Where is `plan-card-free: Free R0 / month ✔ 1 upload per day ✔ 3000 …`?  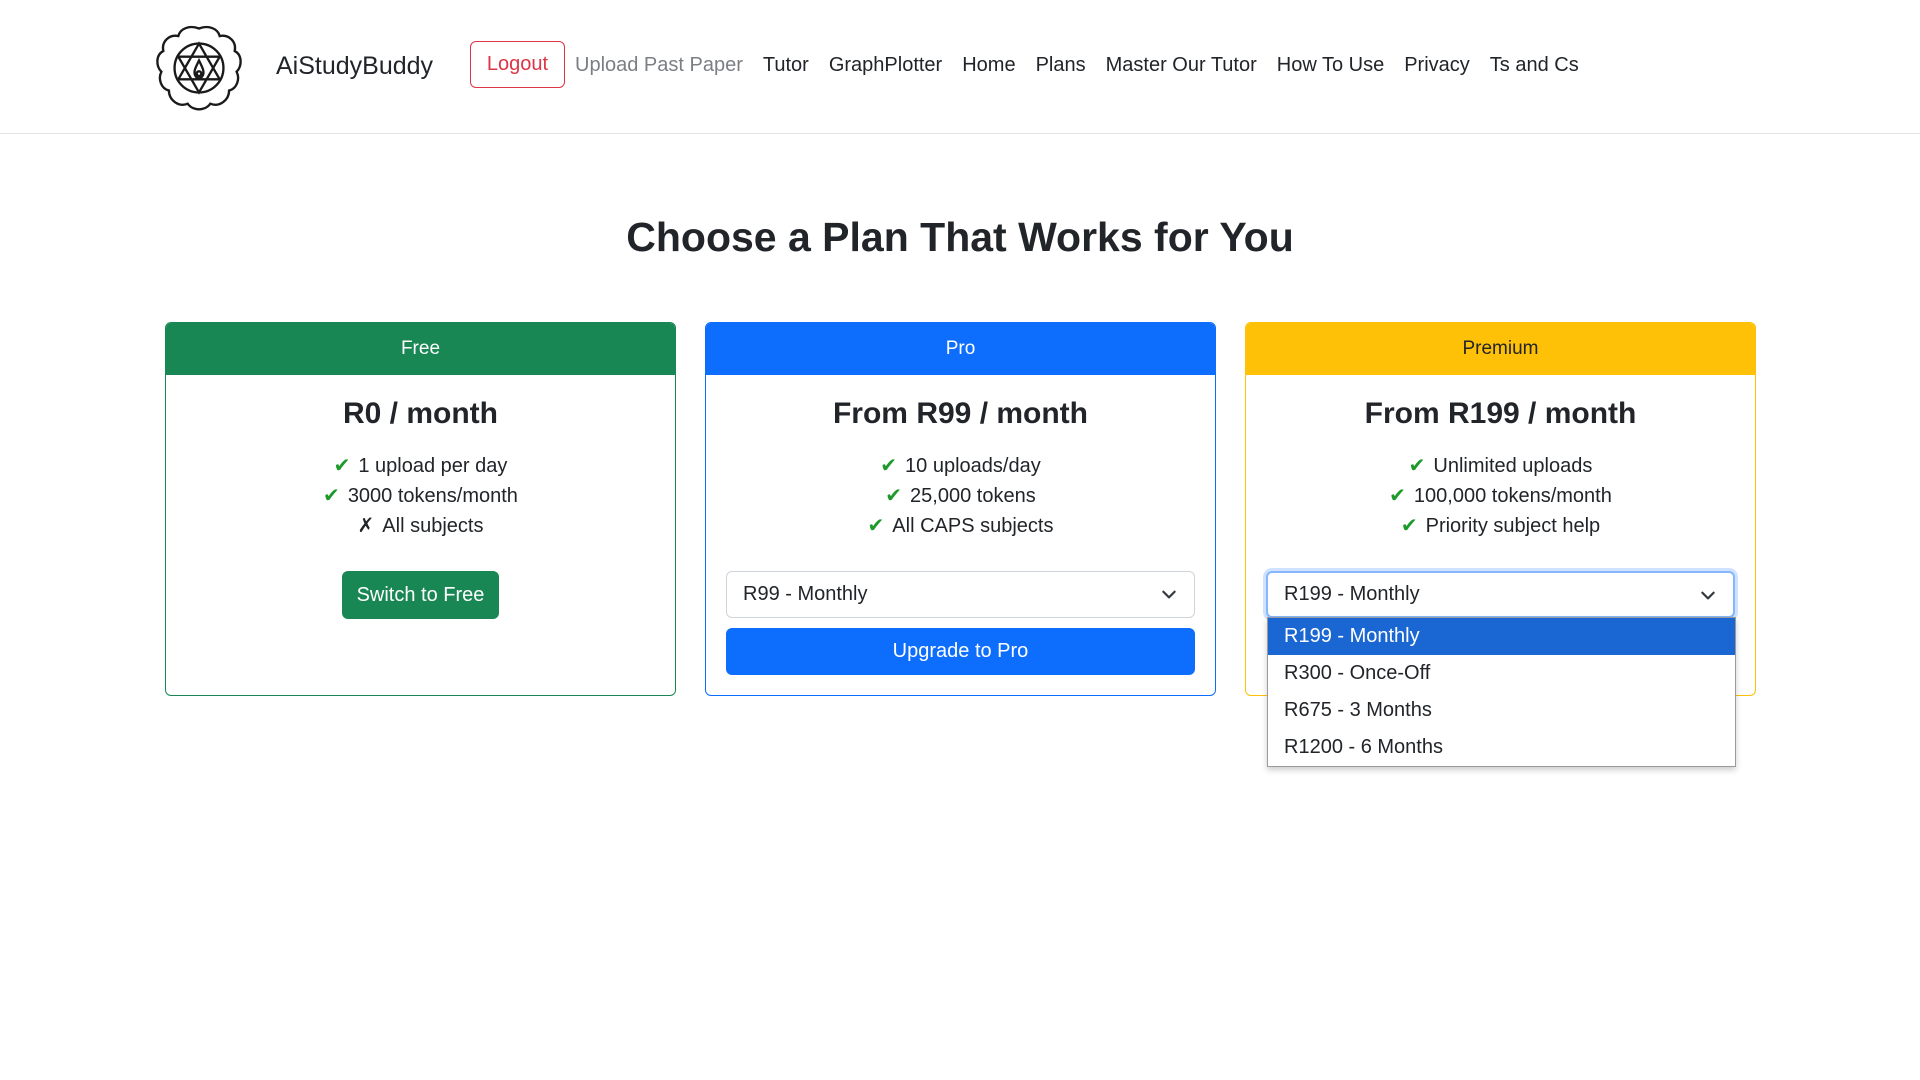
plan-card-free: Free R0 / month ✔ 1 upload per day ✔ 3000 … is located at coordinates (420, 509).